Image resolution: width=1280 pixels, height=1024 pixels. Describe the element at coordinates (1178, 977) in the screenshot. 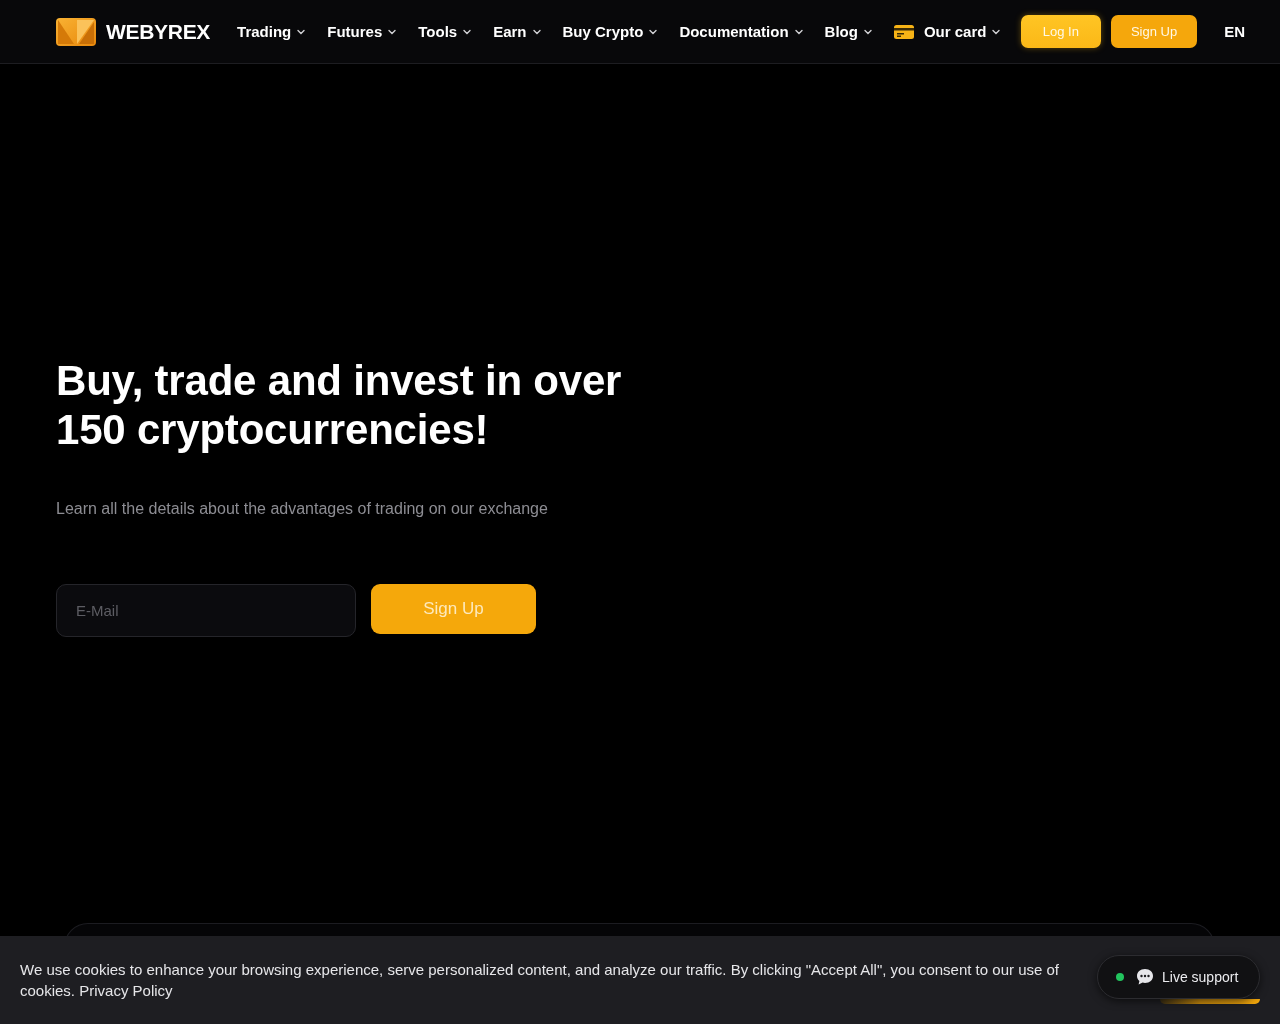

I see `live-support-button: Live support` at that location.